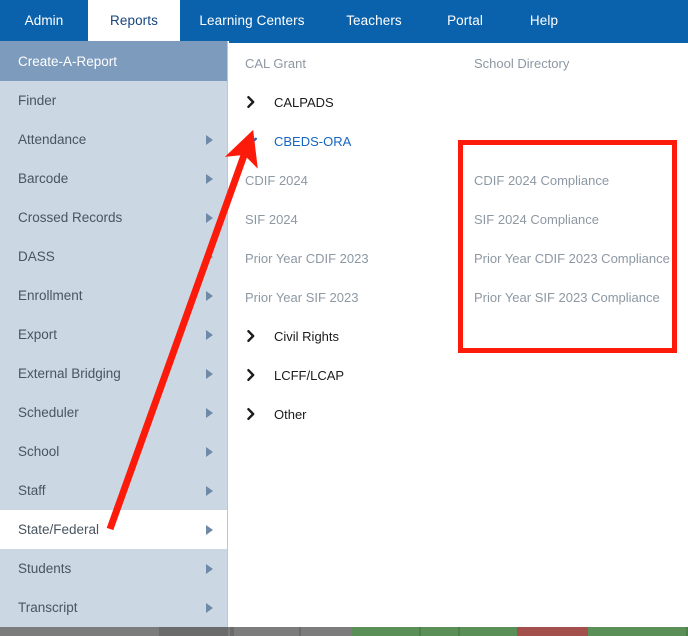 The image size is (688, 636). I want to click on report-category-label: CDIF 2024, so click(276, 180).